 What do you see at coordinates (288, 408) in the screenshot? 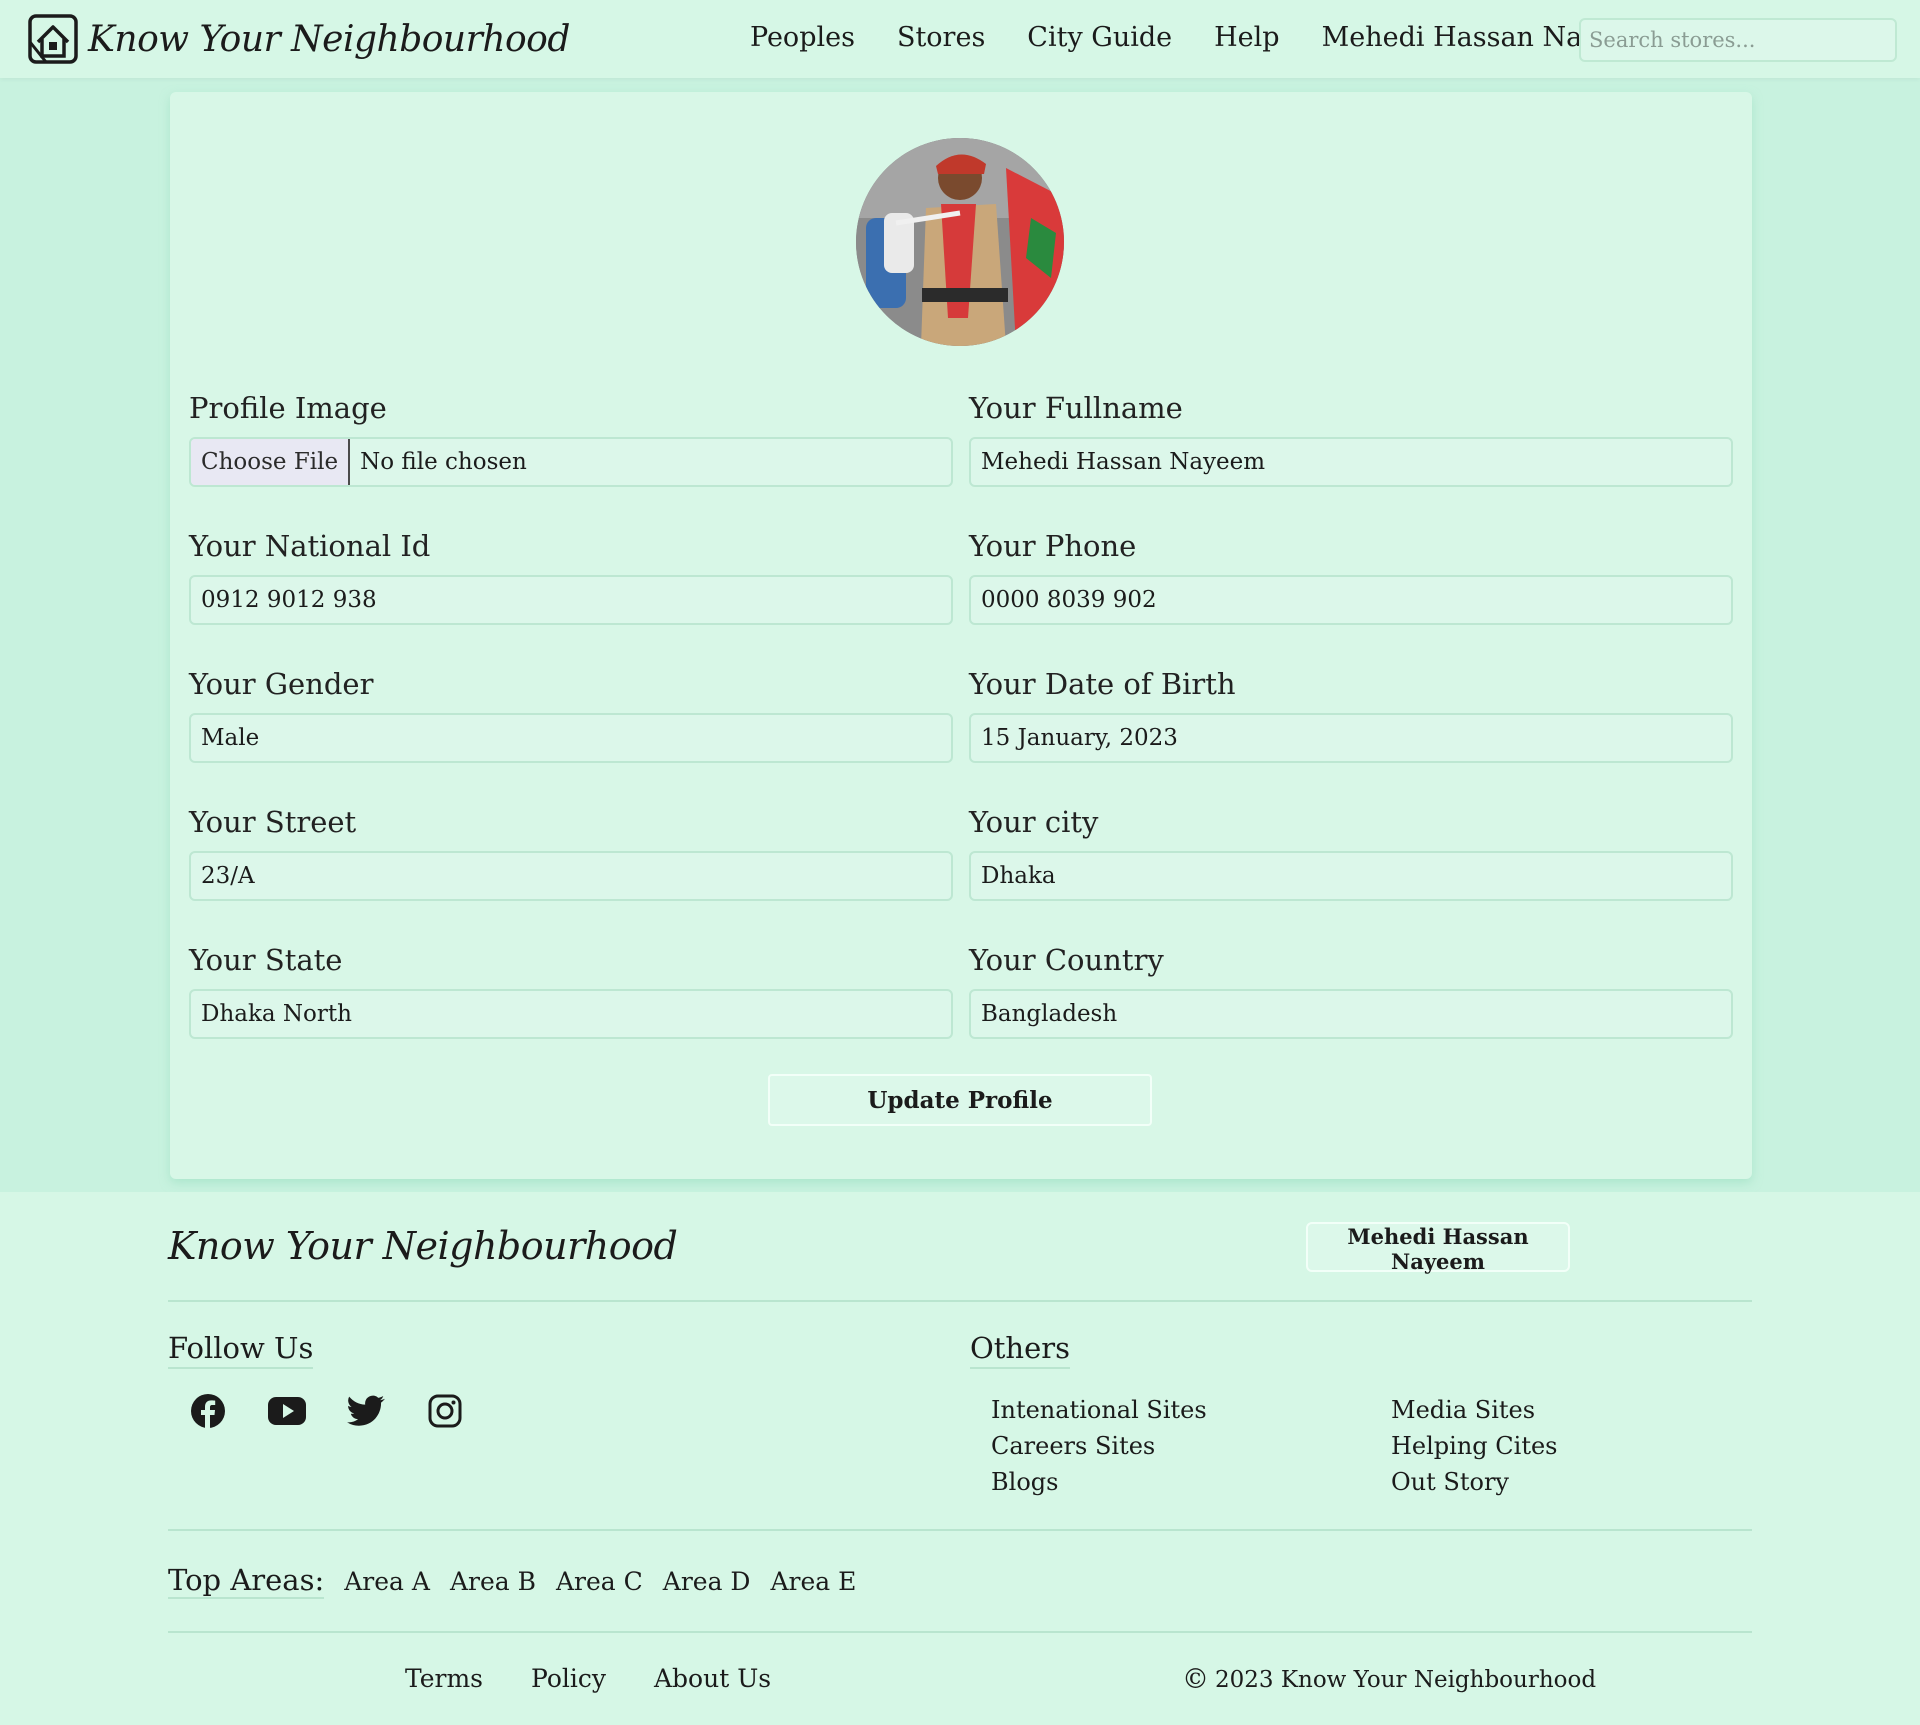
I see `profile-image-label: Profile Image` at bounding box center [288, 408].